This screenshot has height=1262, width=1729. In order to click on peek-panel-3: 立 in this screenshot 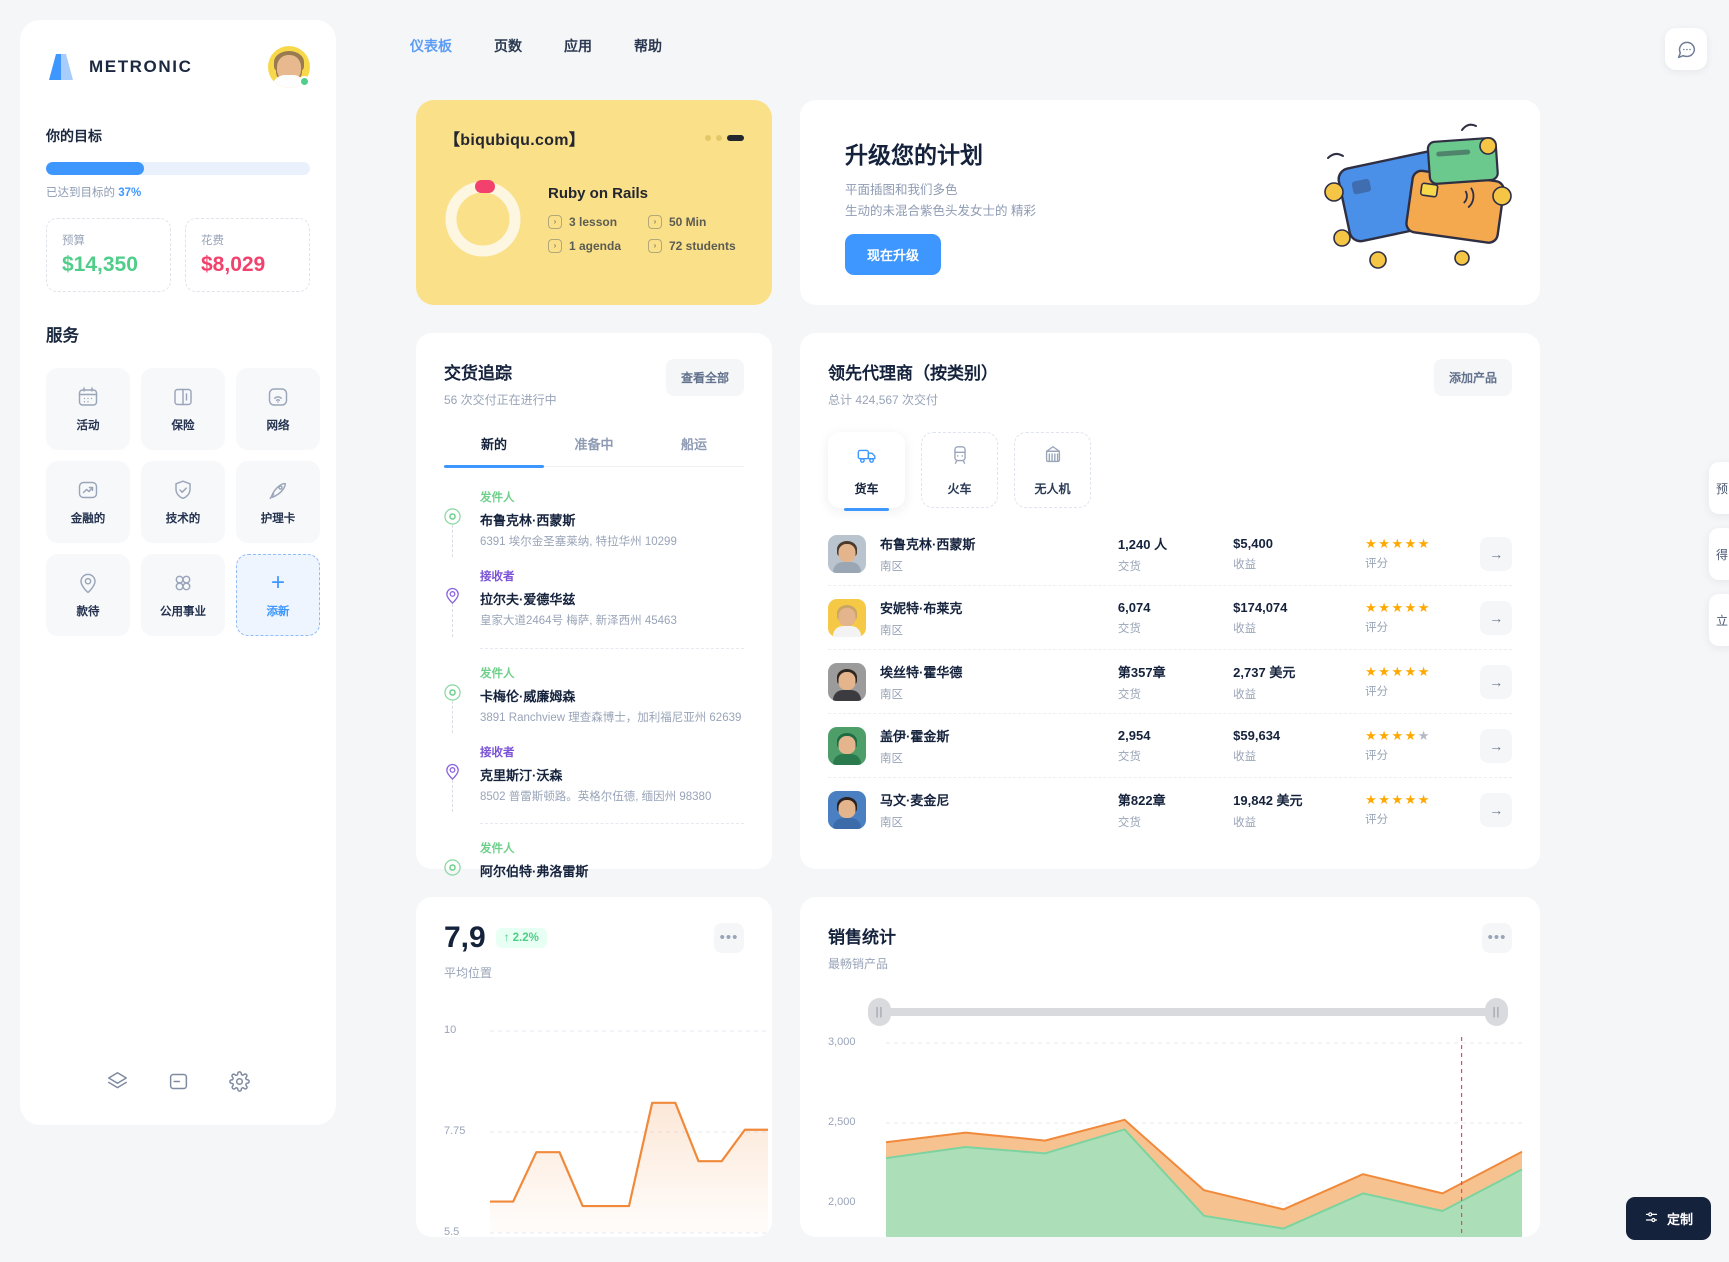, I will do `click(1719, 620)`.